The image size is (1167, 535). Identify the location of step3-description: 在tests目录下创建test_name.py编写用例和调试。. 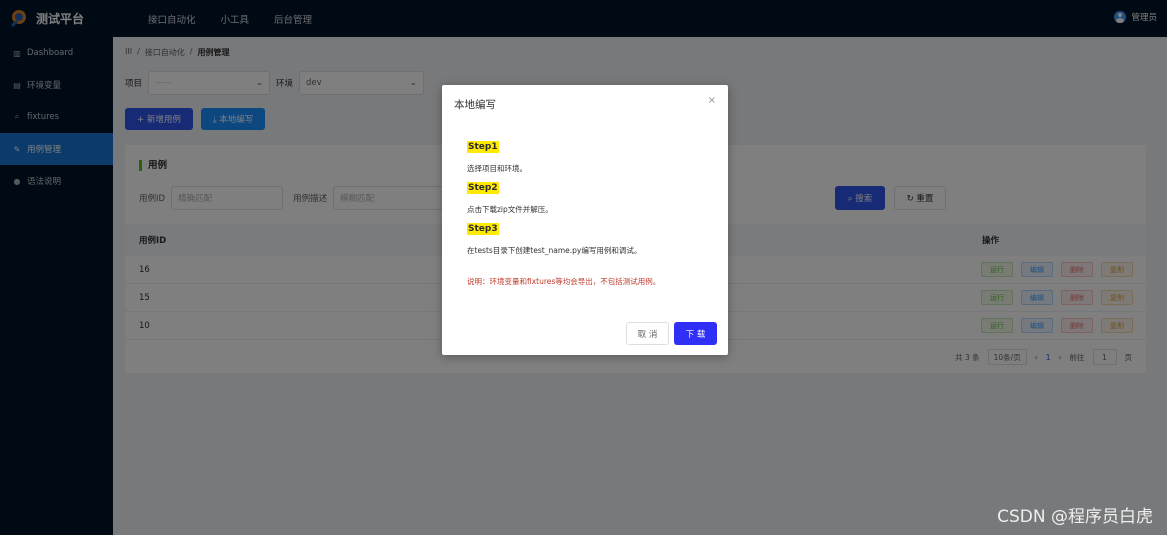
(554, 250).